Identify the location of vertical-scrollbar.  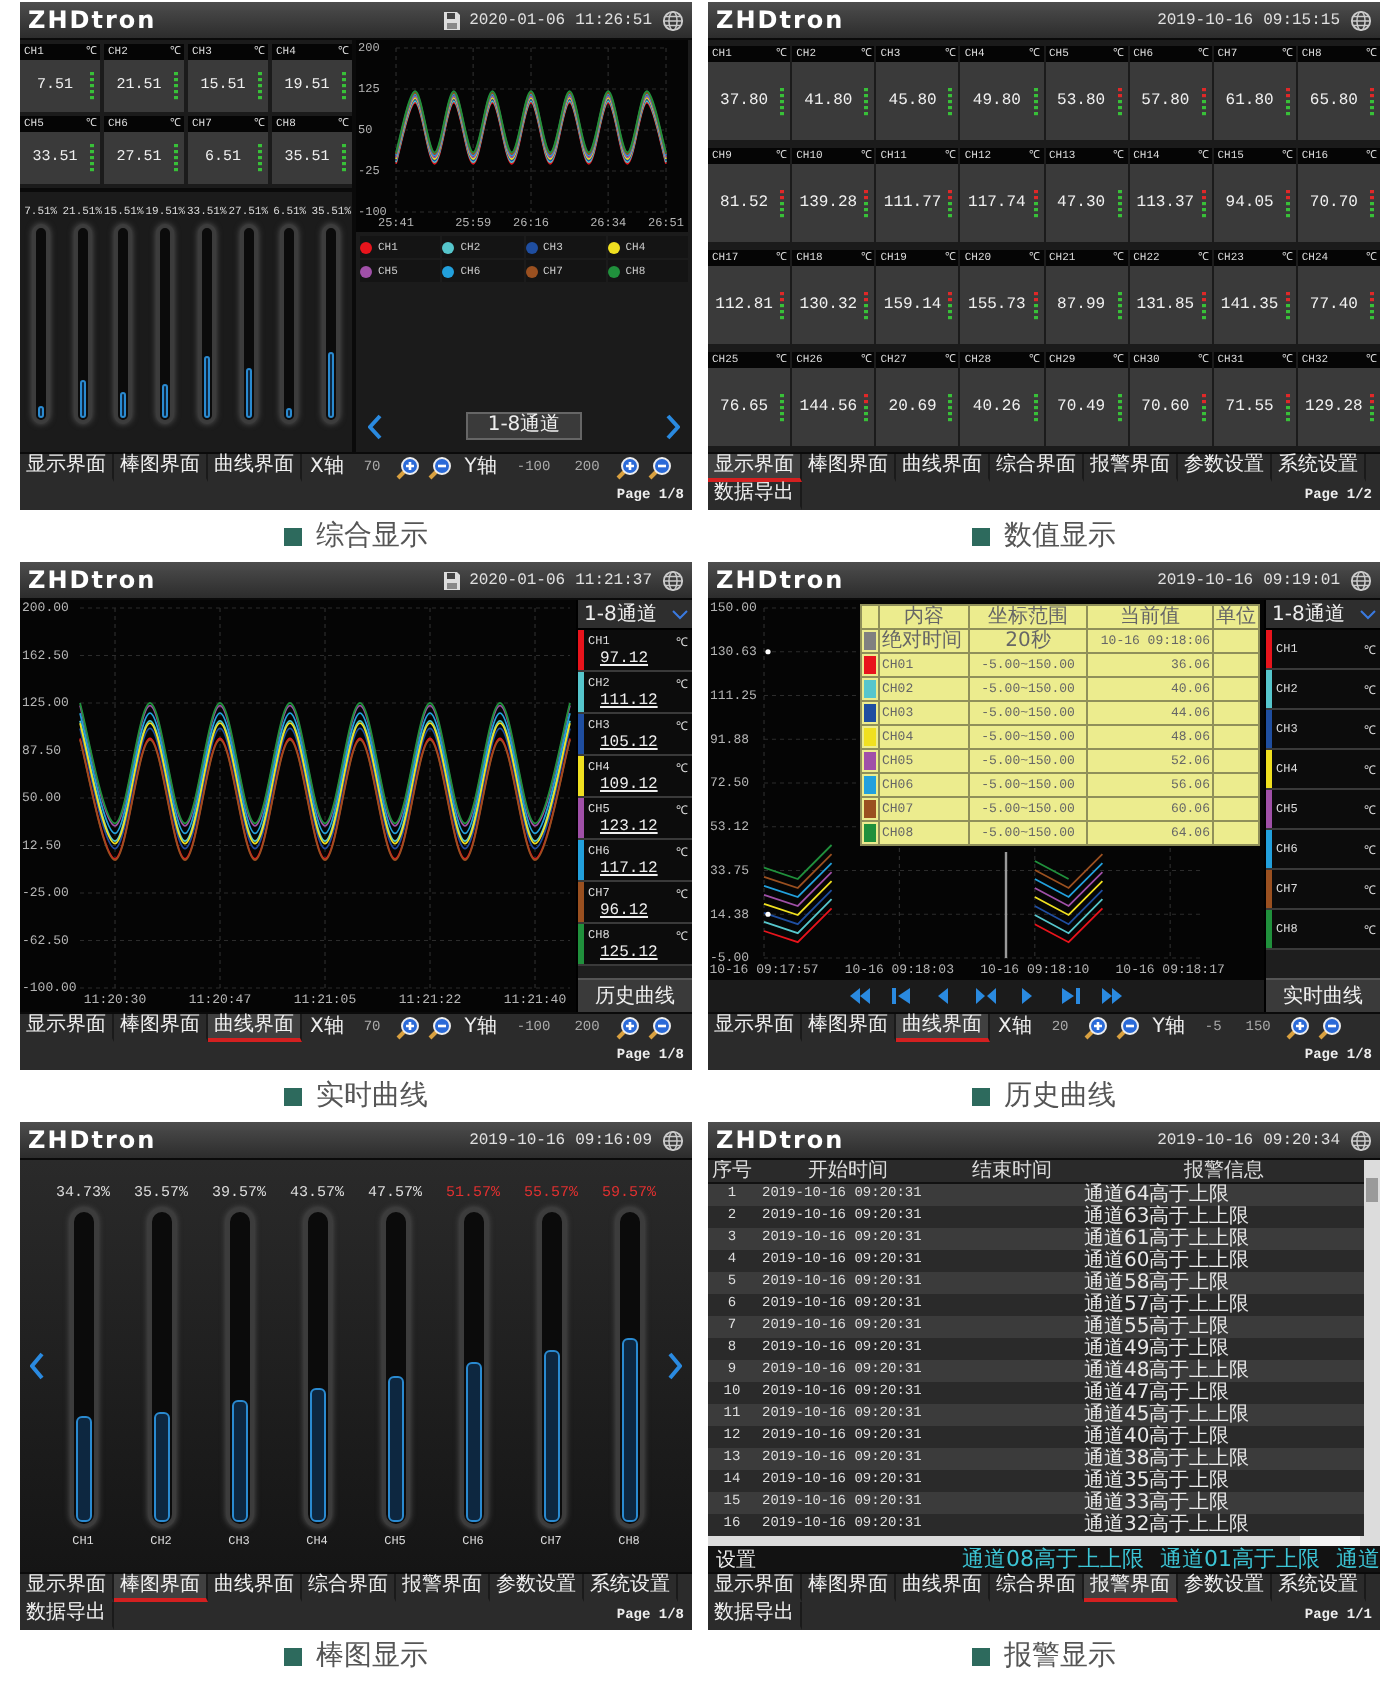
(1372, 1348).